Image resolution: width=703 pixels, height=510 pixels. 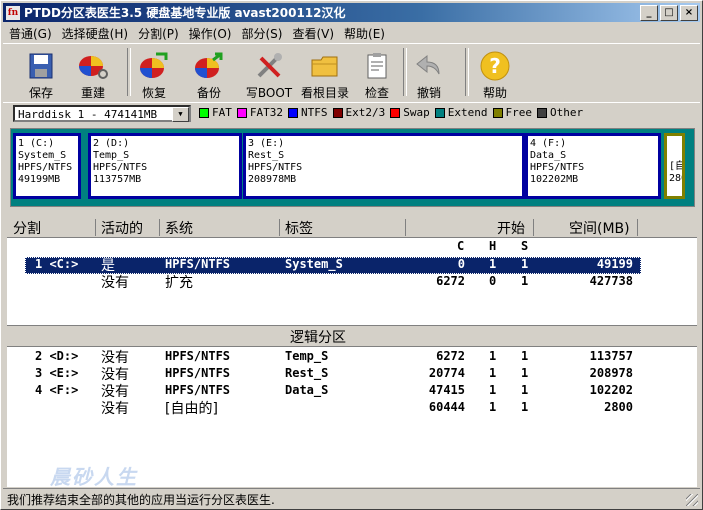 I want to click on disk-select: Harddisk 1 - 474141MB ▼, so click(x=102, y=113).